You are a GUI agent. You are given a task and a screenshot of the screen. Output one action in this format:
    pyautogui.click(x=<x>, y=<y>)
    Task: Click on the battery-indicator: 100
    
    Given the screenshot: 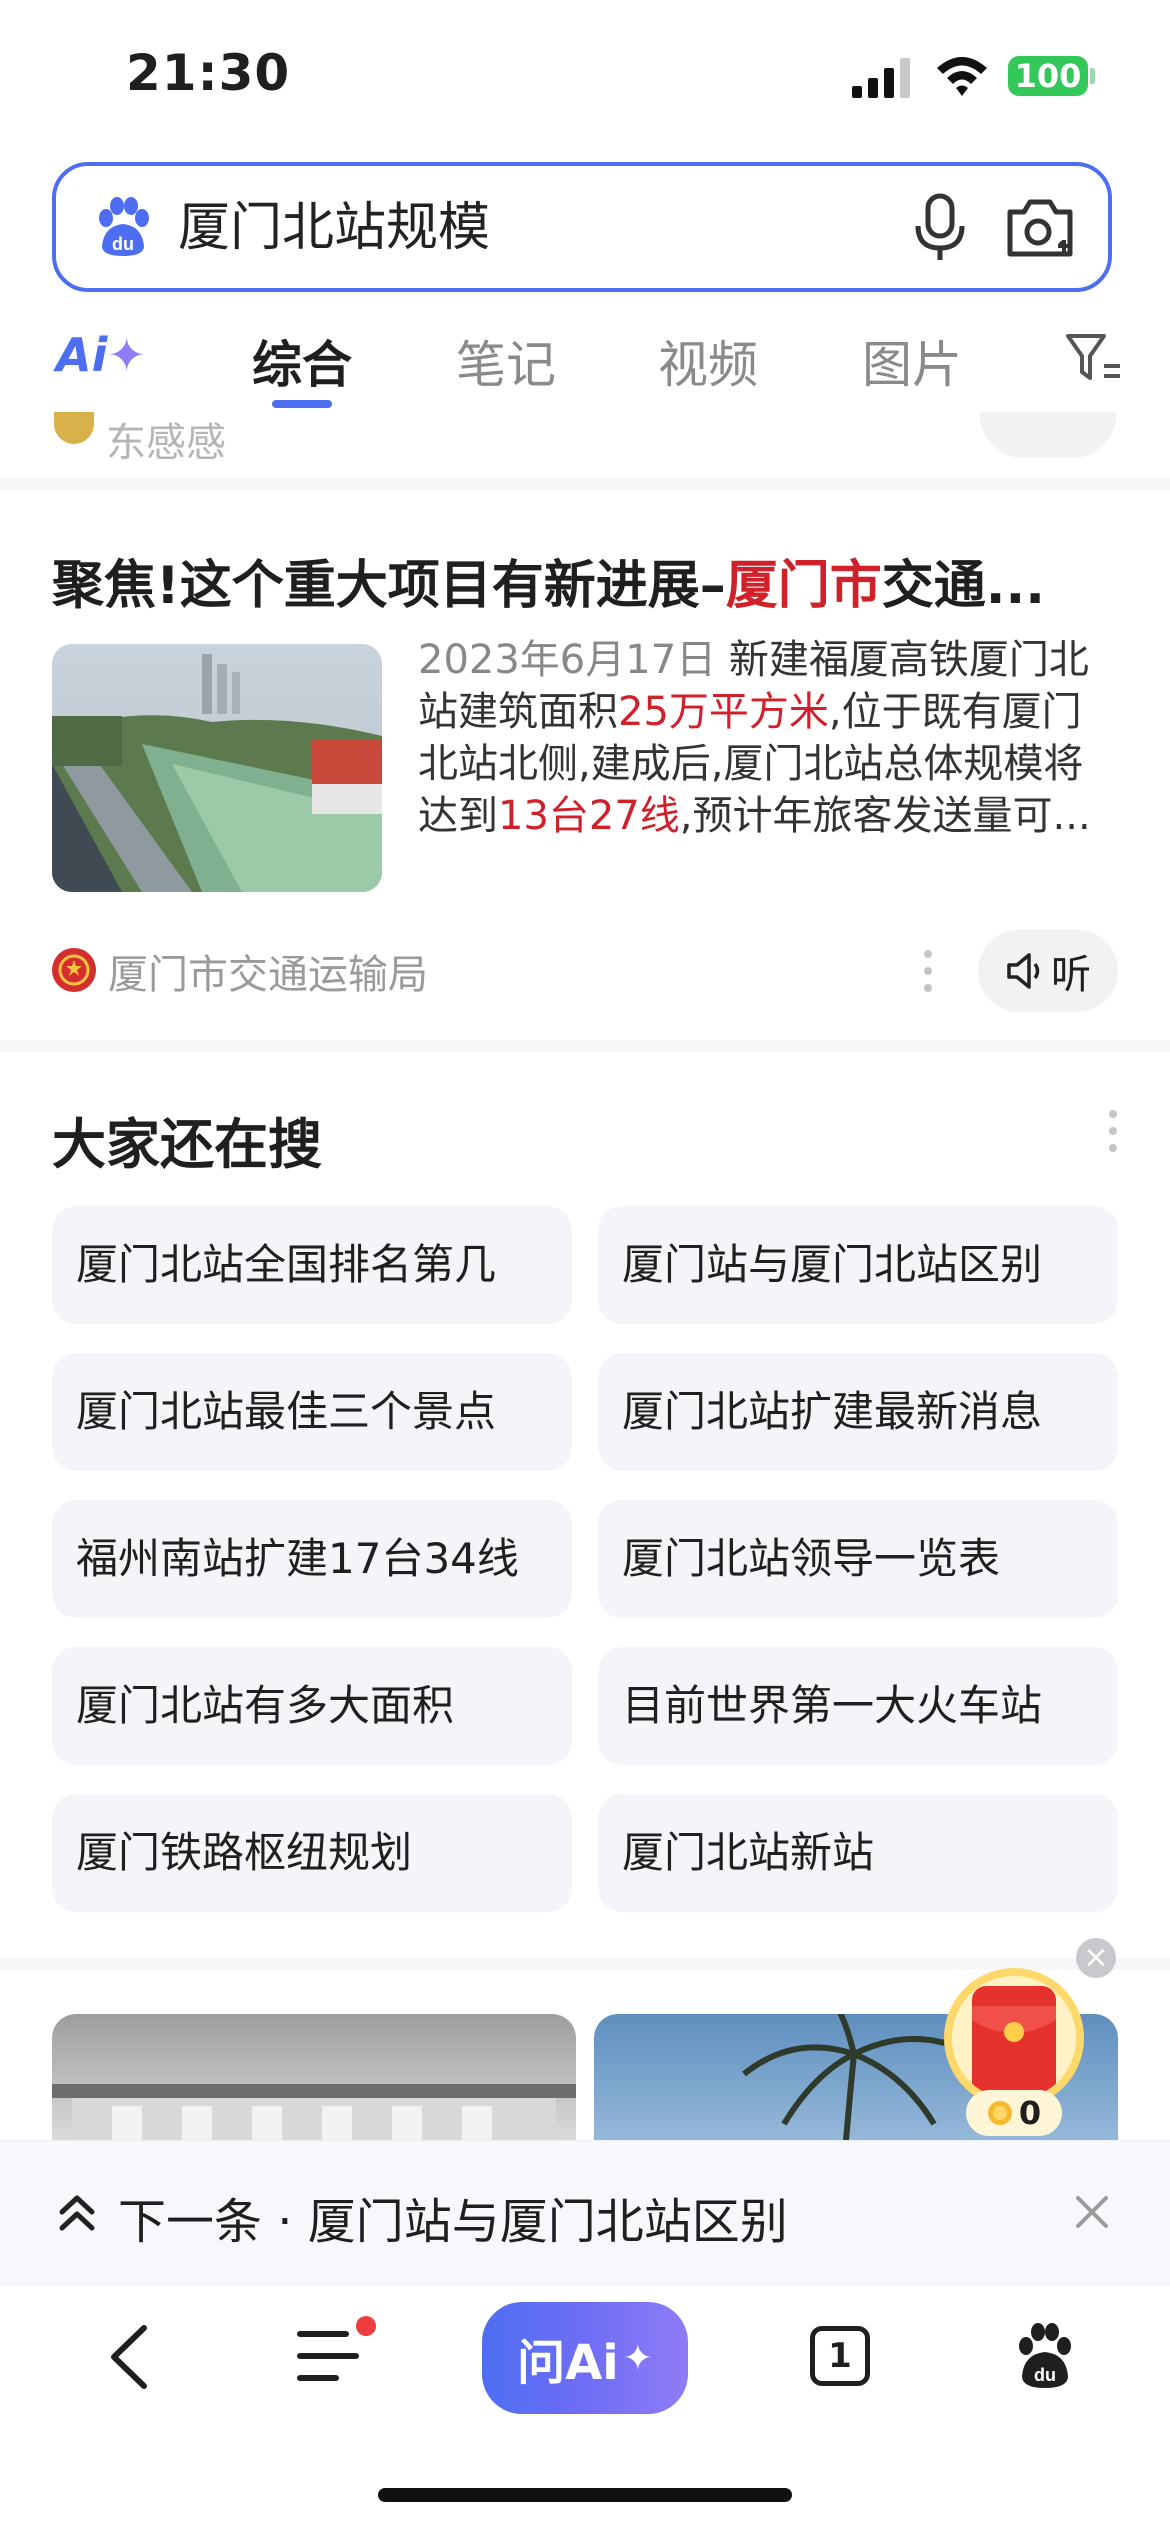 What is the action you would take?
    pyautogui.click(x=1048, y=76)
    